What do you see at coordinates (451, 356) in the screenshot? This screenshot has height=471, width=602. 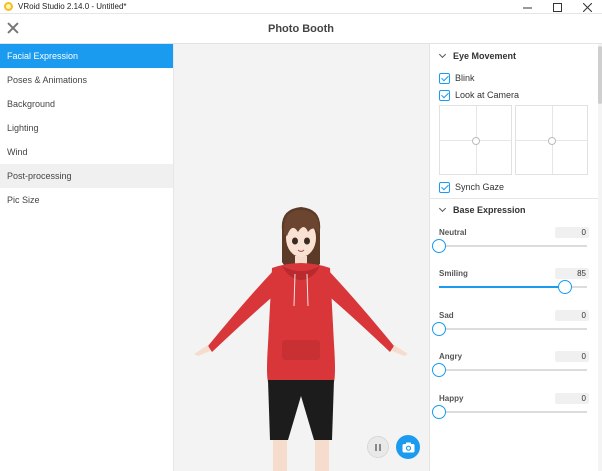 I see `slider-label: Angry` at bounding box center [451, 356].